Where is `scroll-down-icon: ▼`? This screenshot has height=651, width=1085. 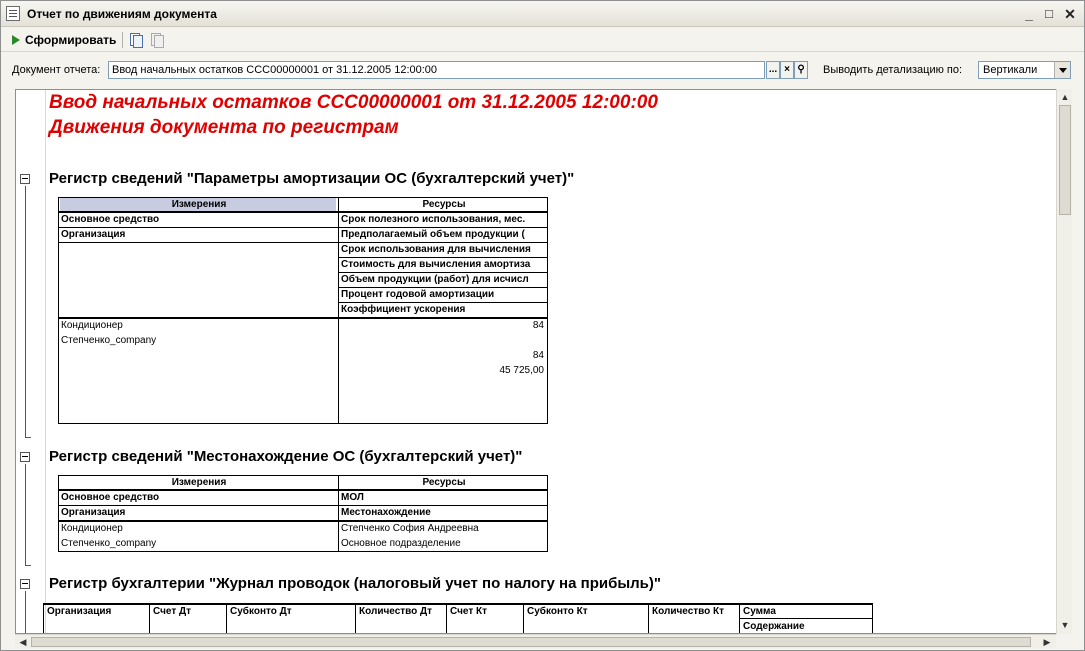 scroll-down-icon: ▼ is located at coordinates (1065, 625).